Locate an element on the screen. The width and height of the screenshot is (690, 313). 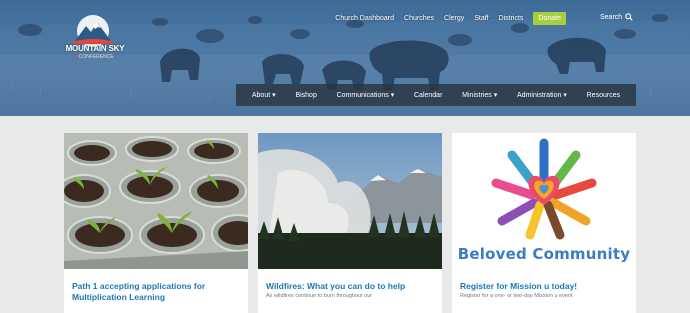
search-button: Search is located at coordinates (616, 17).